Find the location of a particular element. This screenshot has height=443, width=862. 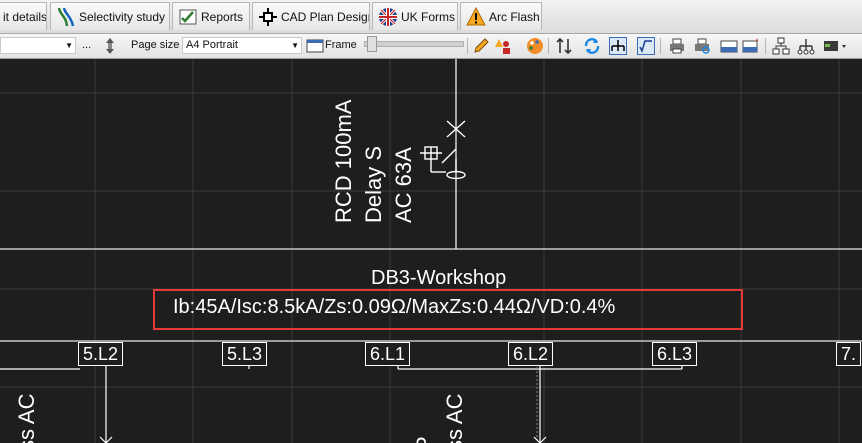

toolbar: ▼ ... Page size A4 Portrait ▼ Frame is located at coordinates (431, 46).